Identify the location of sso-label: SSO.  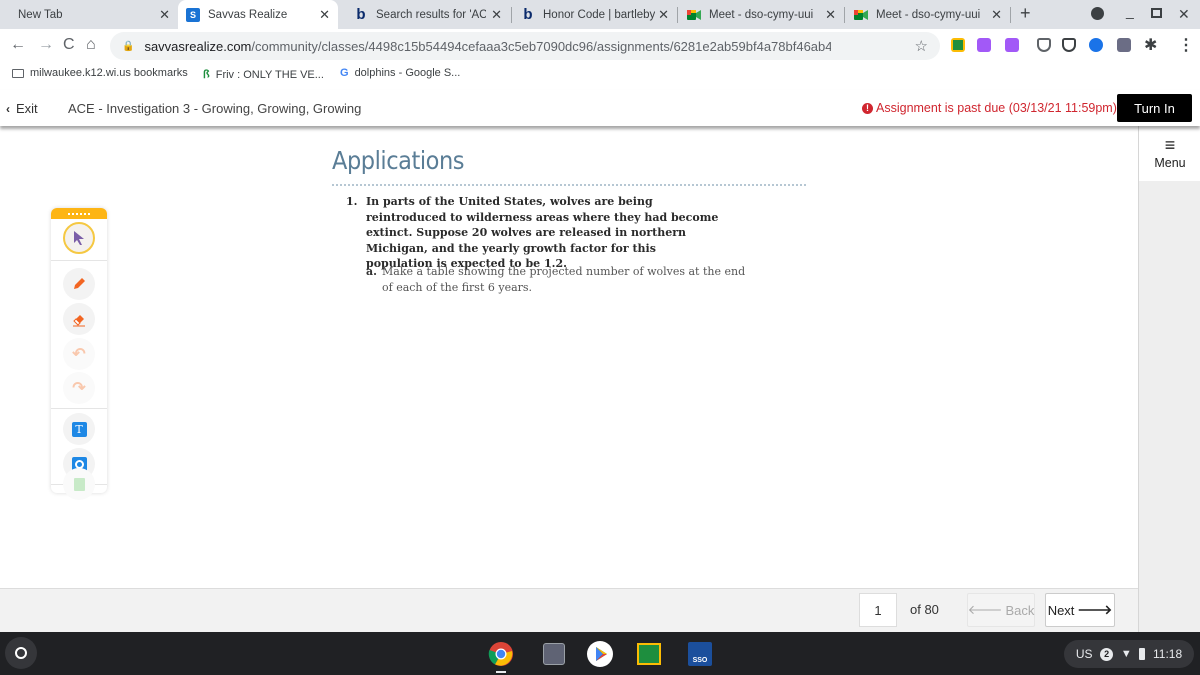
(700, 654).